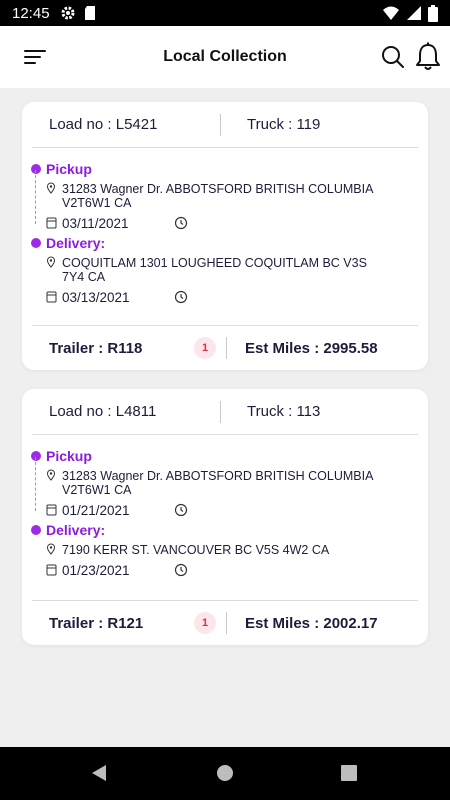  What do you see at coordinates (89, 13) in the screenshot?
I see `sd-card-icon` at bounding box center [89, 13].